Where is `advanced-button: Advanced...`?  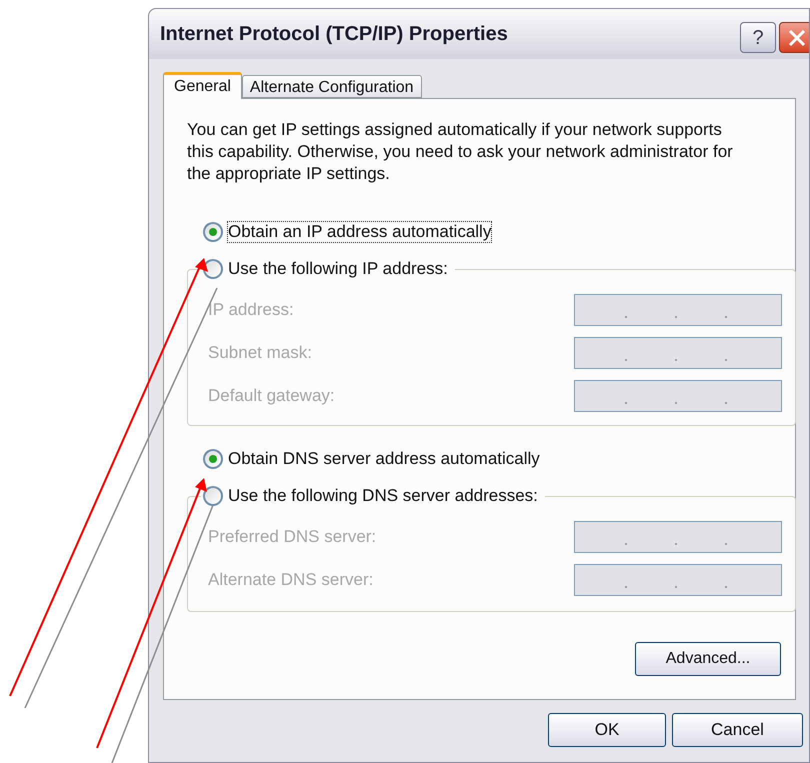 advanced-button: Advanced... is located at coordinates (708, 659).